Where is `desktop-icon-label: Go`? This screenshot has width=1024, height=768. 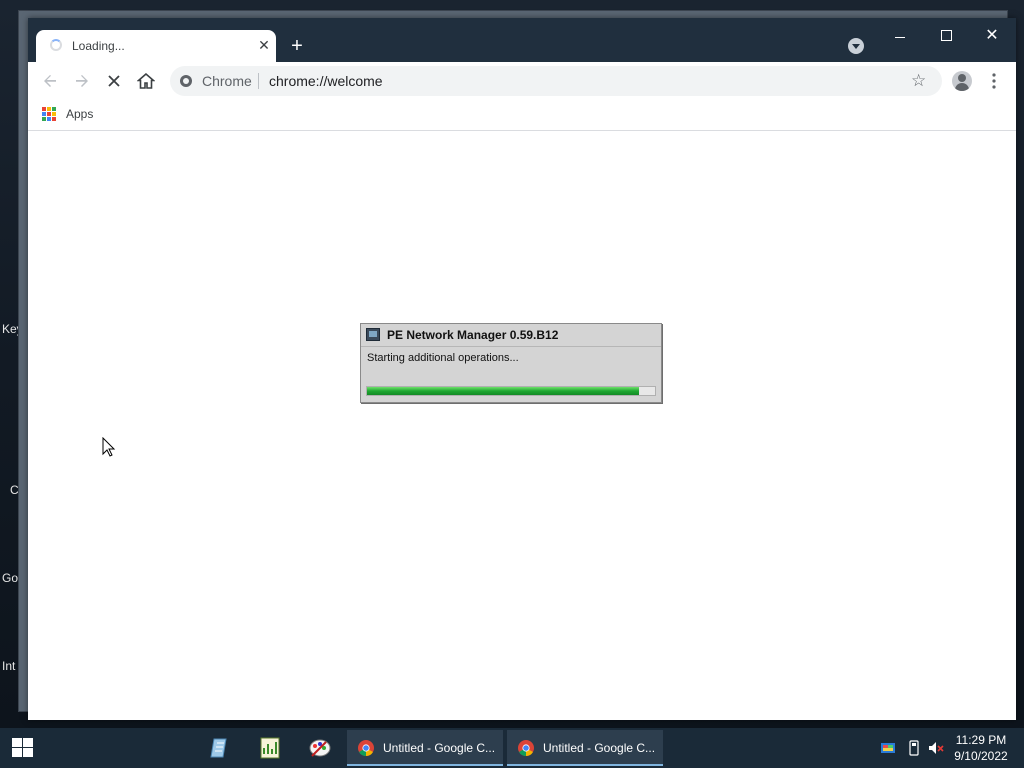 desktop-icon-label: Go is located at coordinates (10, 578).